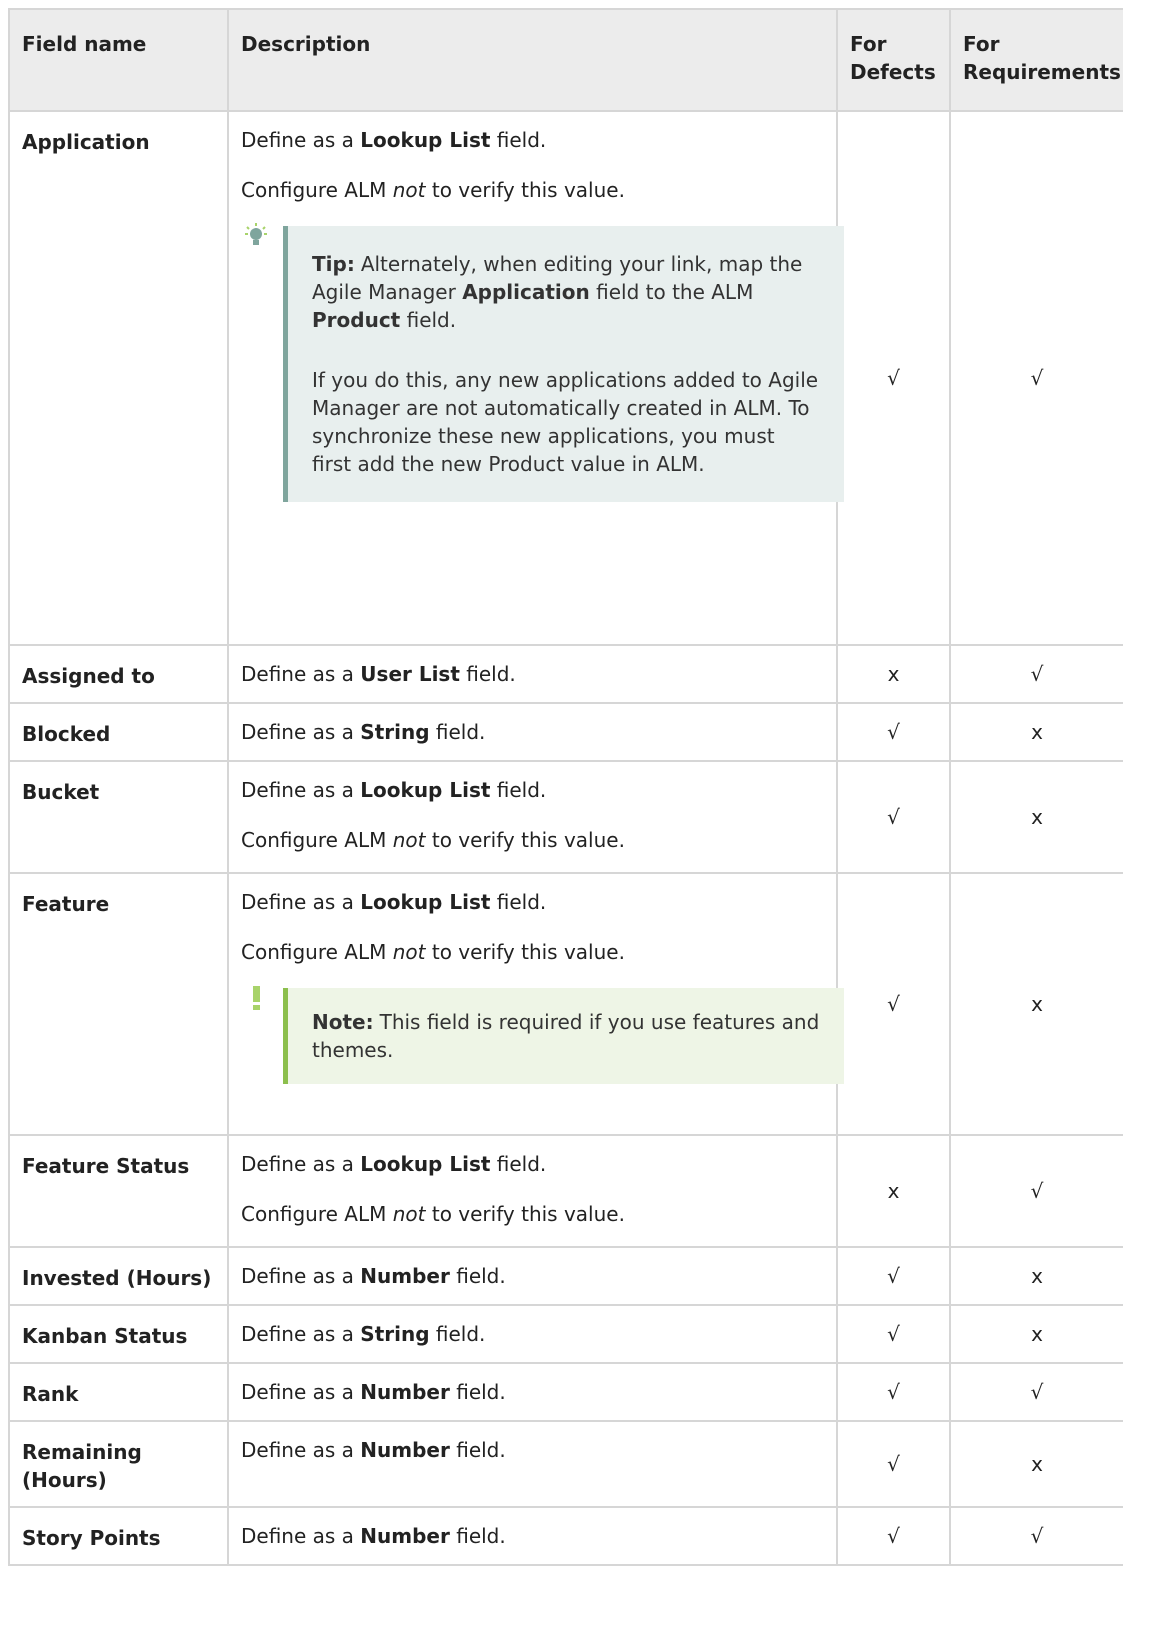 Image resolution: width=1164 pixels, height=1638 pixels. I want to click on lightbulb-icon, so click(256, 234).